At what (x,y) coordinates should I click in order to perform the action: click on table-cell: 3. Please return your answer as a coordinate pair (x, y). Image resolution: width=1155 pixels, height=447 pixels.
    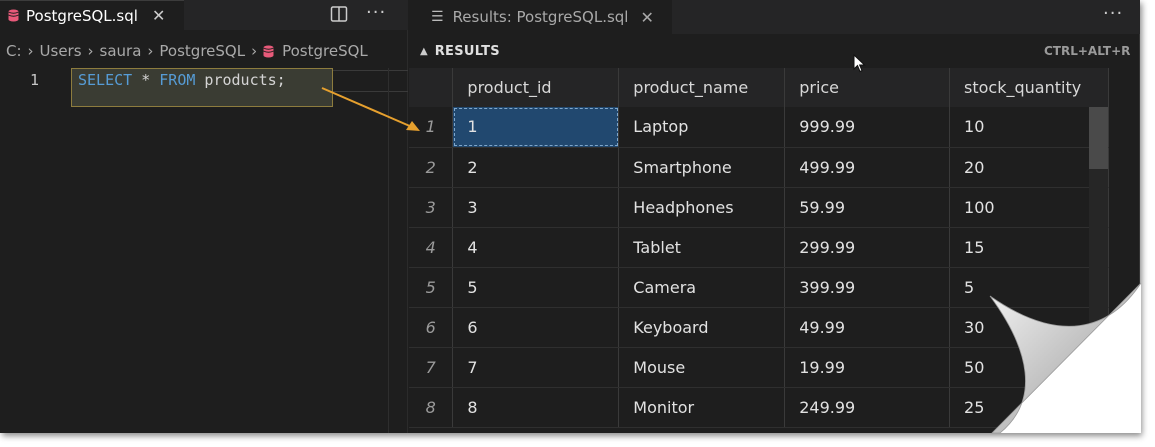
    Looking at the image, I should click on (536, 207).